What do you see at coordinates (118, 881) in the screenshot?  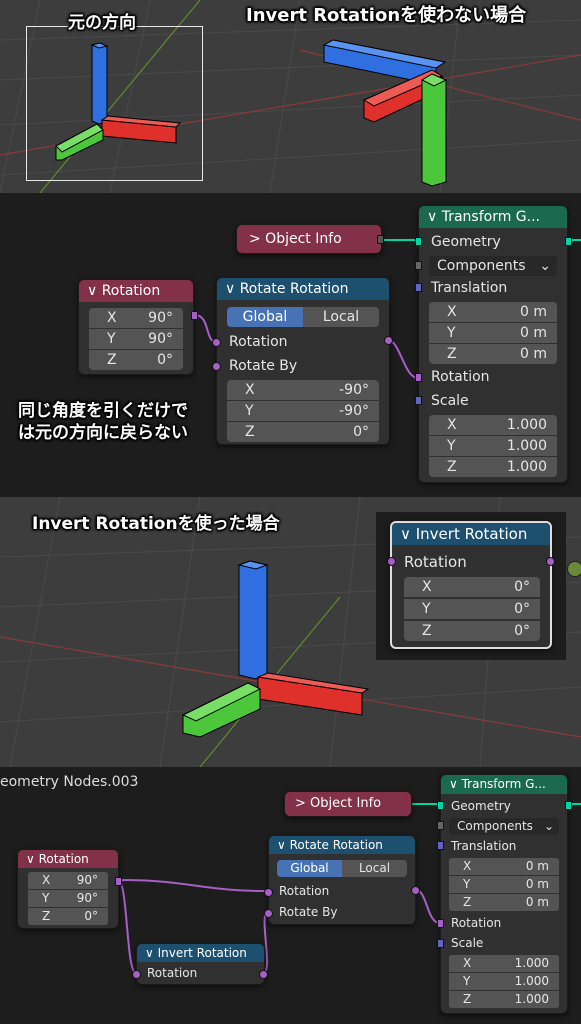 I see `rotation2-output-socket` at bounding box center [118, 881].